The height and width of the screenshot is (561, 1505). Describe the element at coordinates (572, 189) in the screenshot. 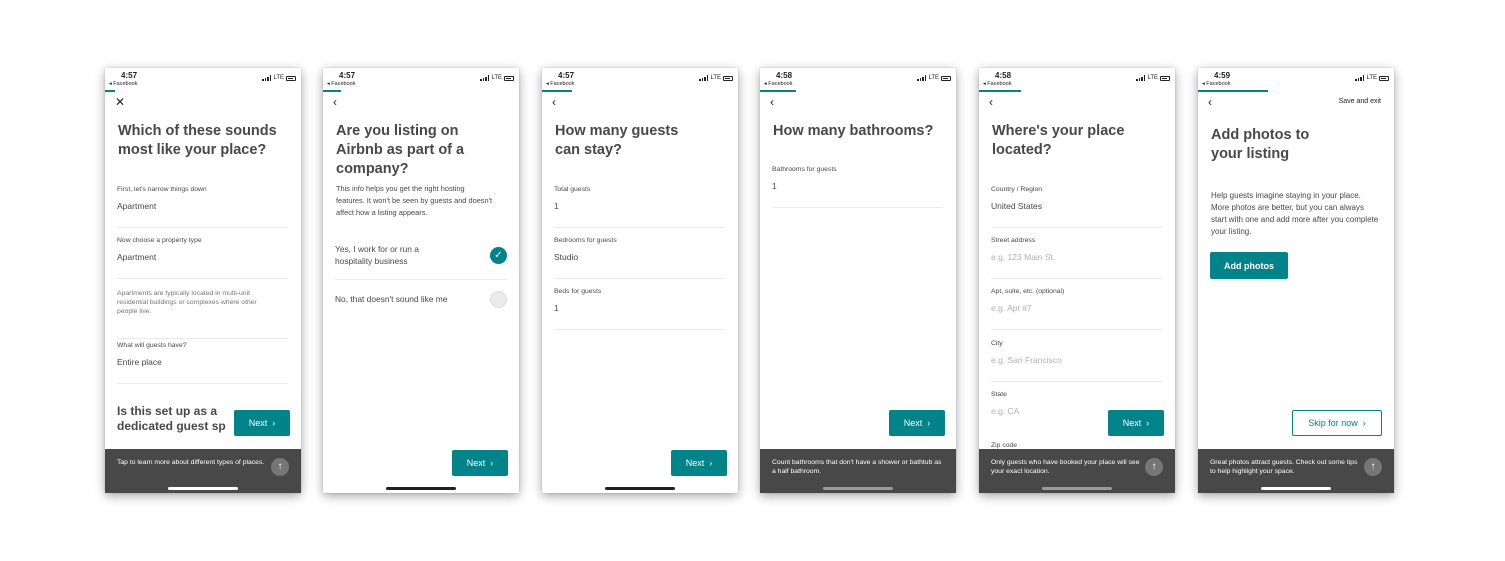

I see `field-label: Total guests` at that location.